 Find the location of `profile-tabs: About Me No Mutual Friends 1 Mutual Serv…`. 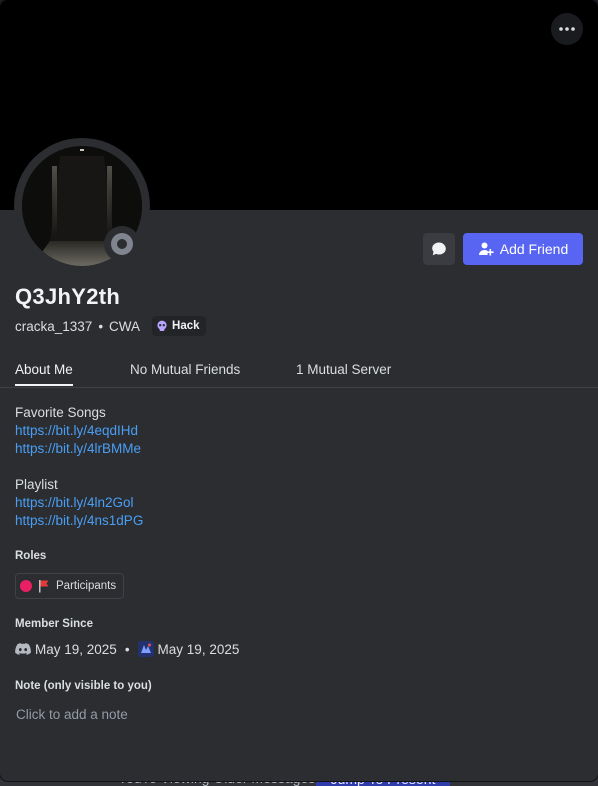

profile-tabs: About Me No Mutual Friends 1 Mutual Serv… is located at coordinates (299, 374).